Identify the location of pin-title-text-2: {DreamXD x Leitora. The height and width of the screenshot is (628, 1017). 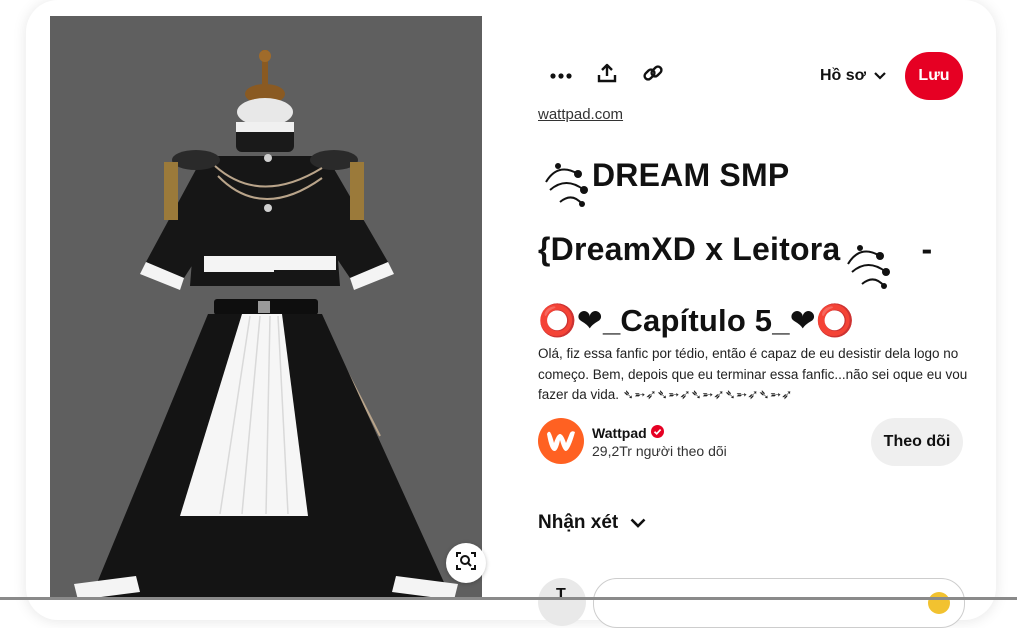
(689, 249).